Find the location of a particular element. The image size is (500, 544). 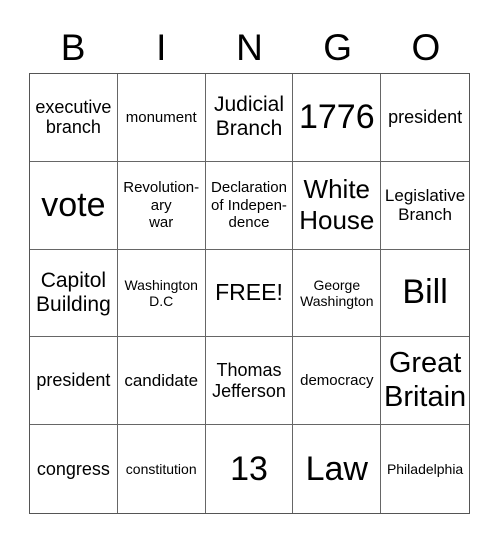

bingo-cell: Law is located at coordinates (337, 469).